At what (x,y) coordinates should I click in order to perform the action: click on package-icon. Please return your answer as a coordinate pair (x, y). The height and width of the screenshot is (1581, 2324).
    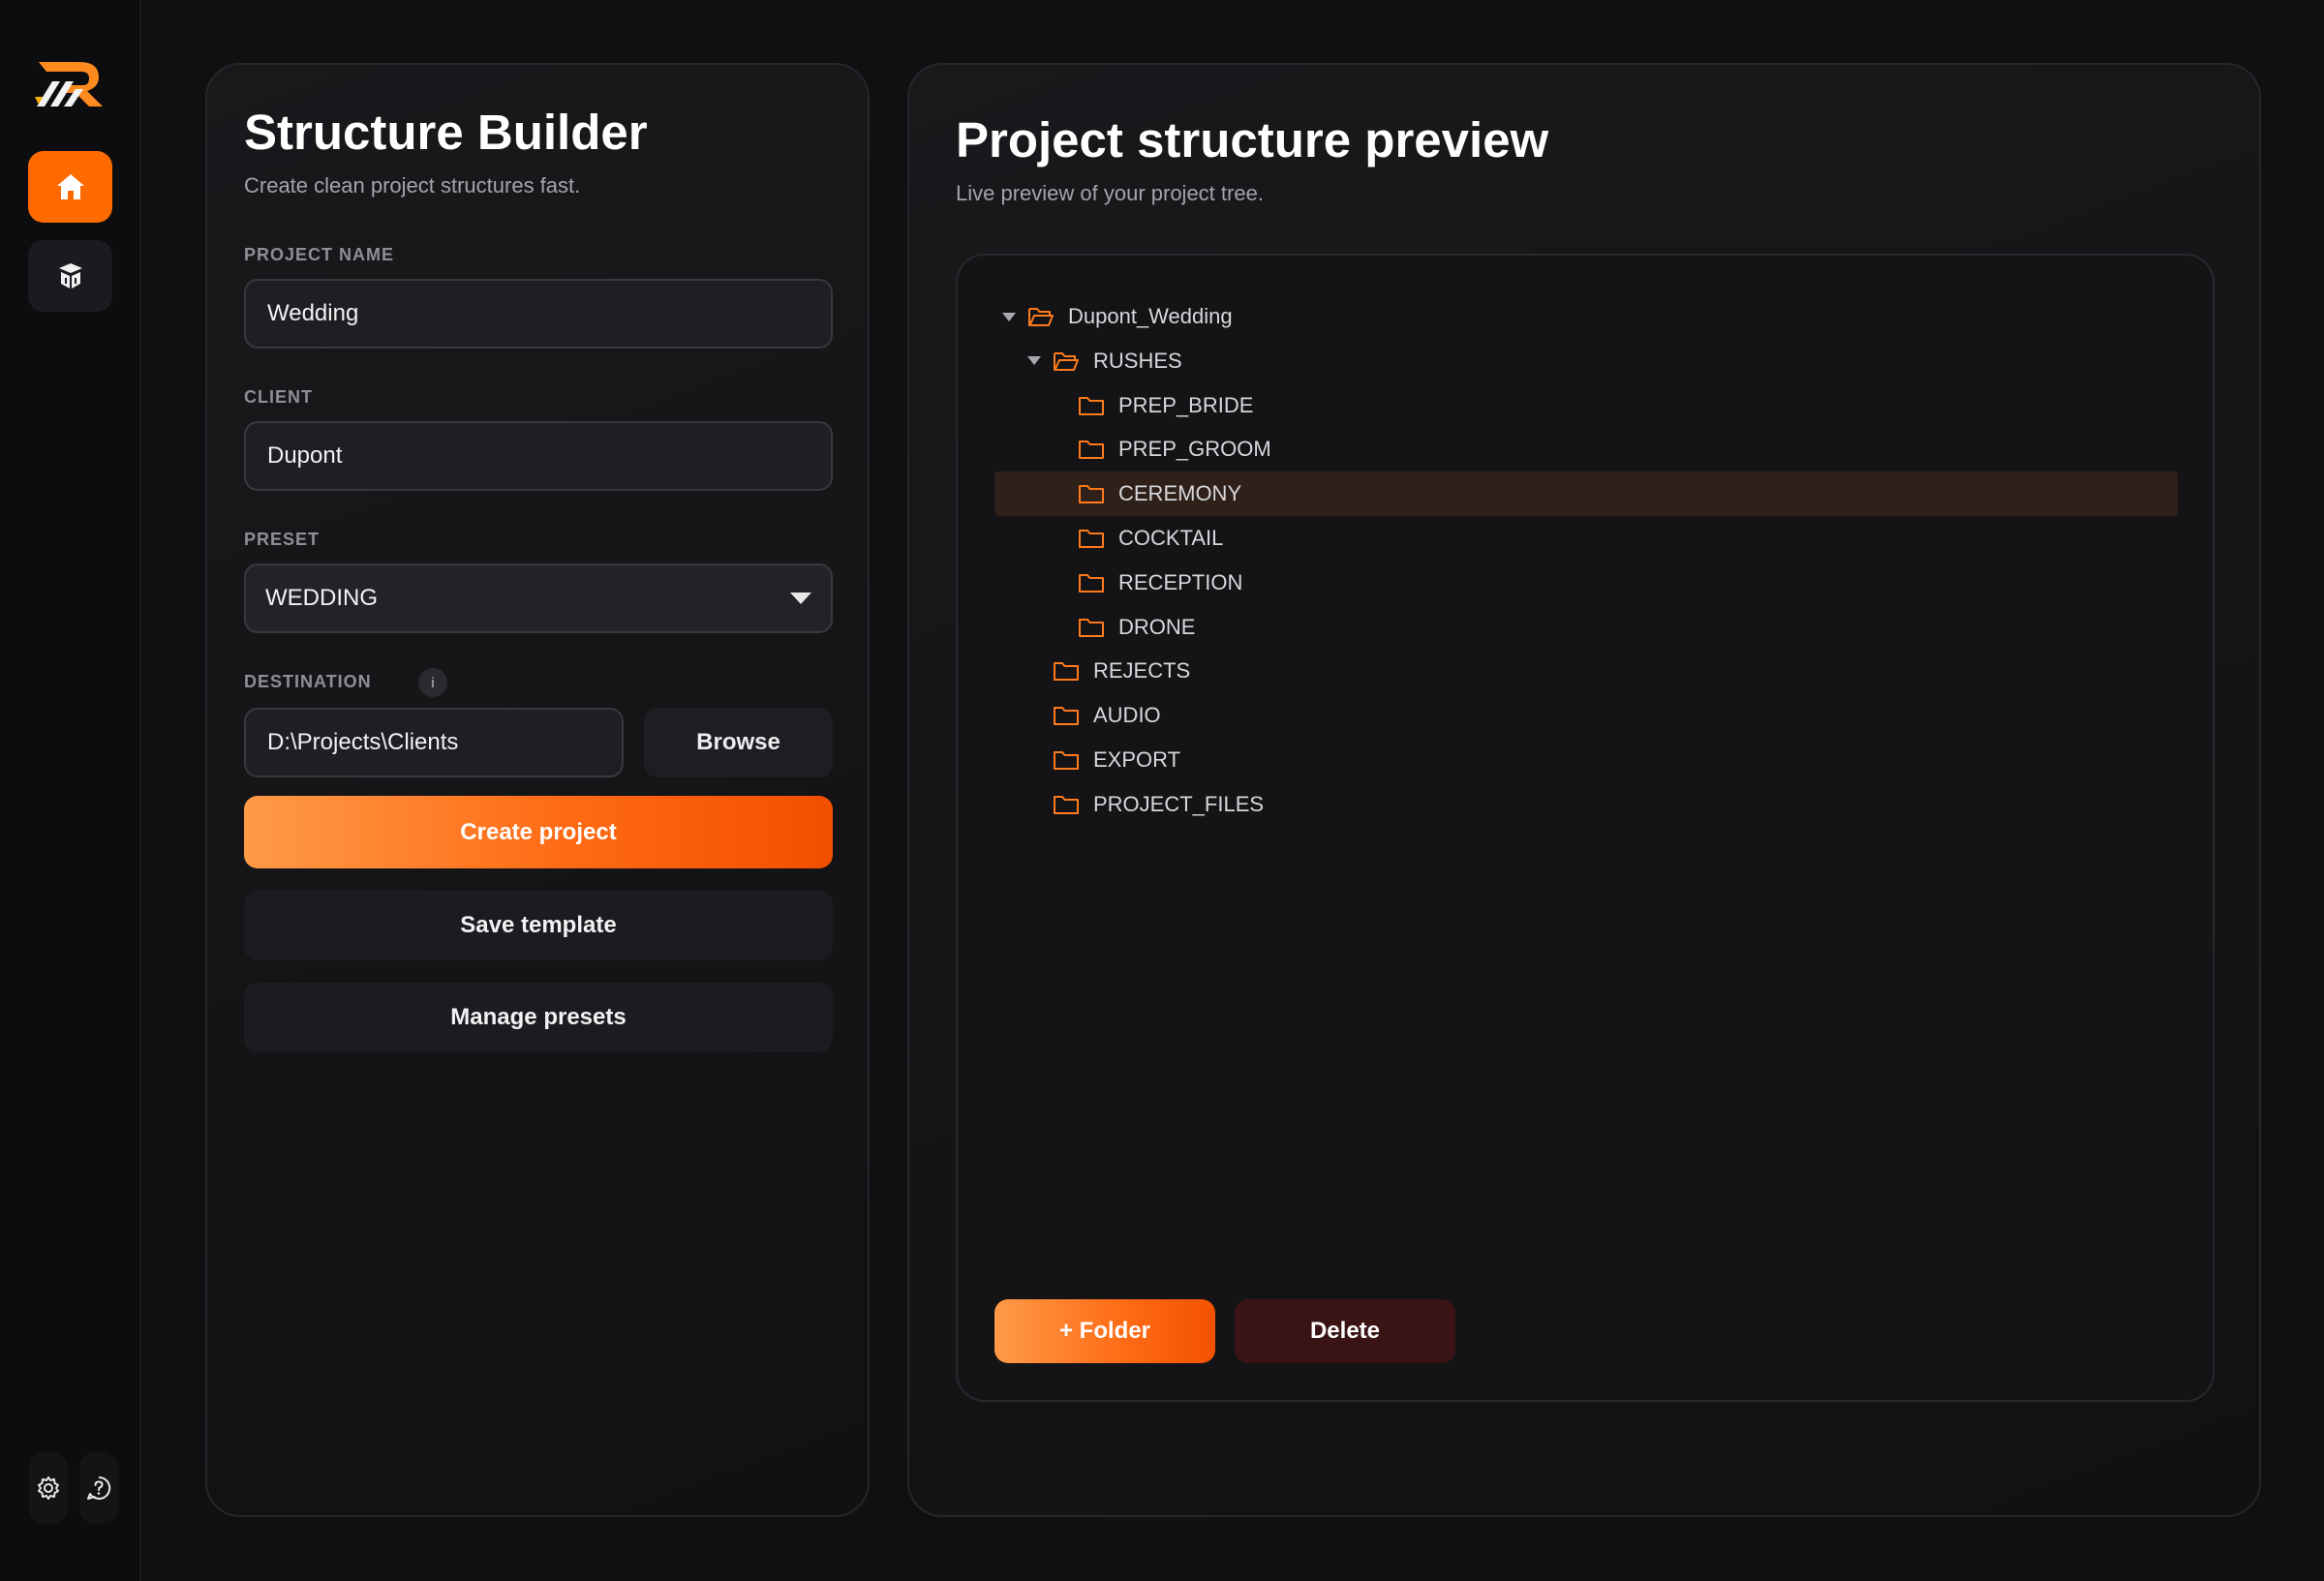
    Looking at the image, I should click on (70, 276).